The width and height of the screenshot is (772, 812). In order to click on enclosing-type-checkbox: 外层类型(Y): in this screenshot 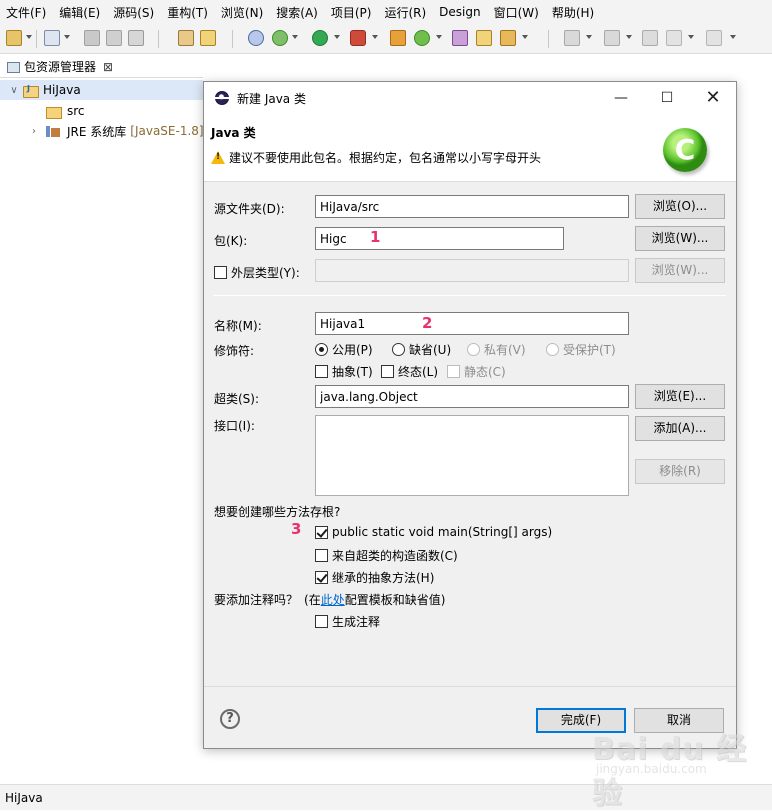, I will do `click(257, 272)`.